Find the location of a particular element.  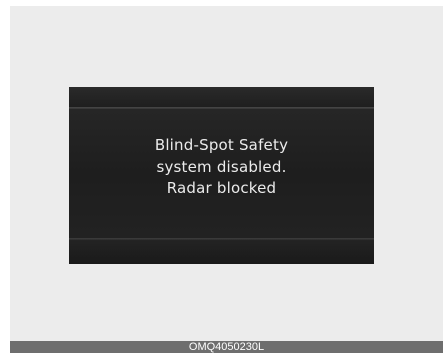

figure-code-bar: OMQ4050230L is located at coordinates (226, 347).